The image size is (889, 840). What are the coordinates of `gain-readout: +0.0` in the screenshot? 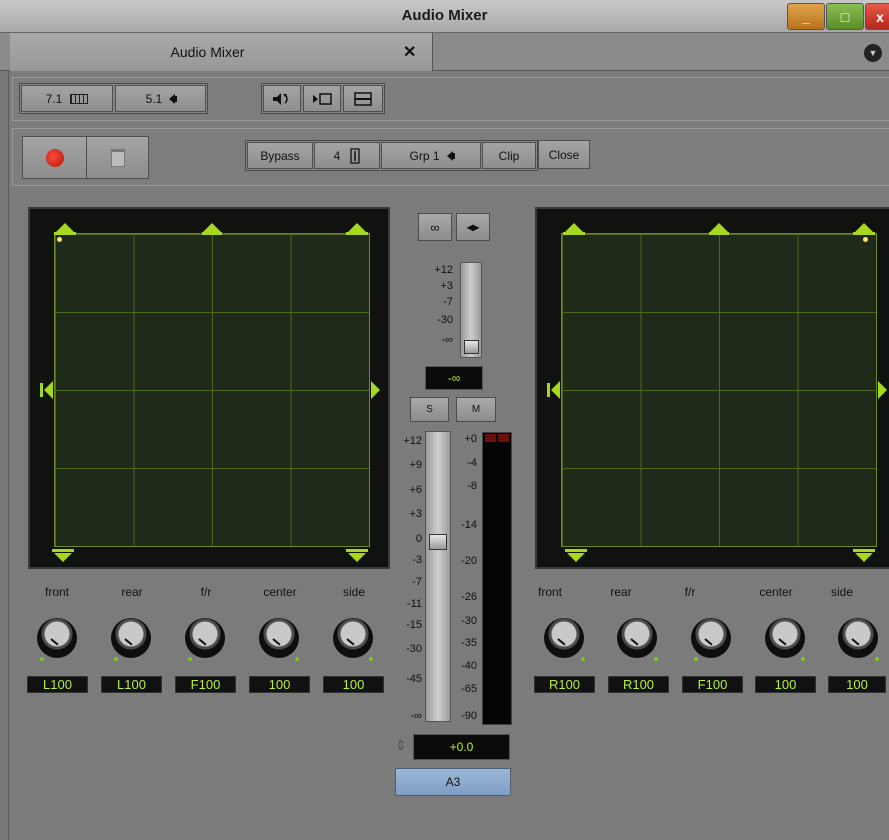 It's located at (461, 747).